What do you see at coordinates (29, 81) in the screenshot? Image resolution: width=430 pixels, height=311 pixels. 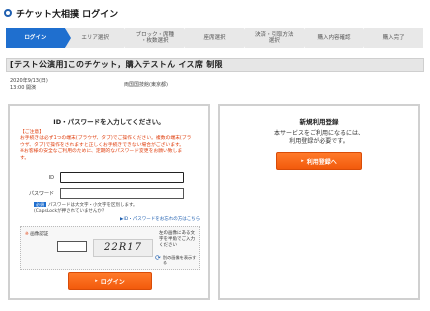 I see `event-date-day: 2020年9/13(日)` at bounding box center [29, 81].